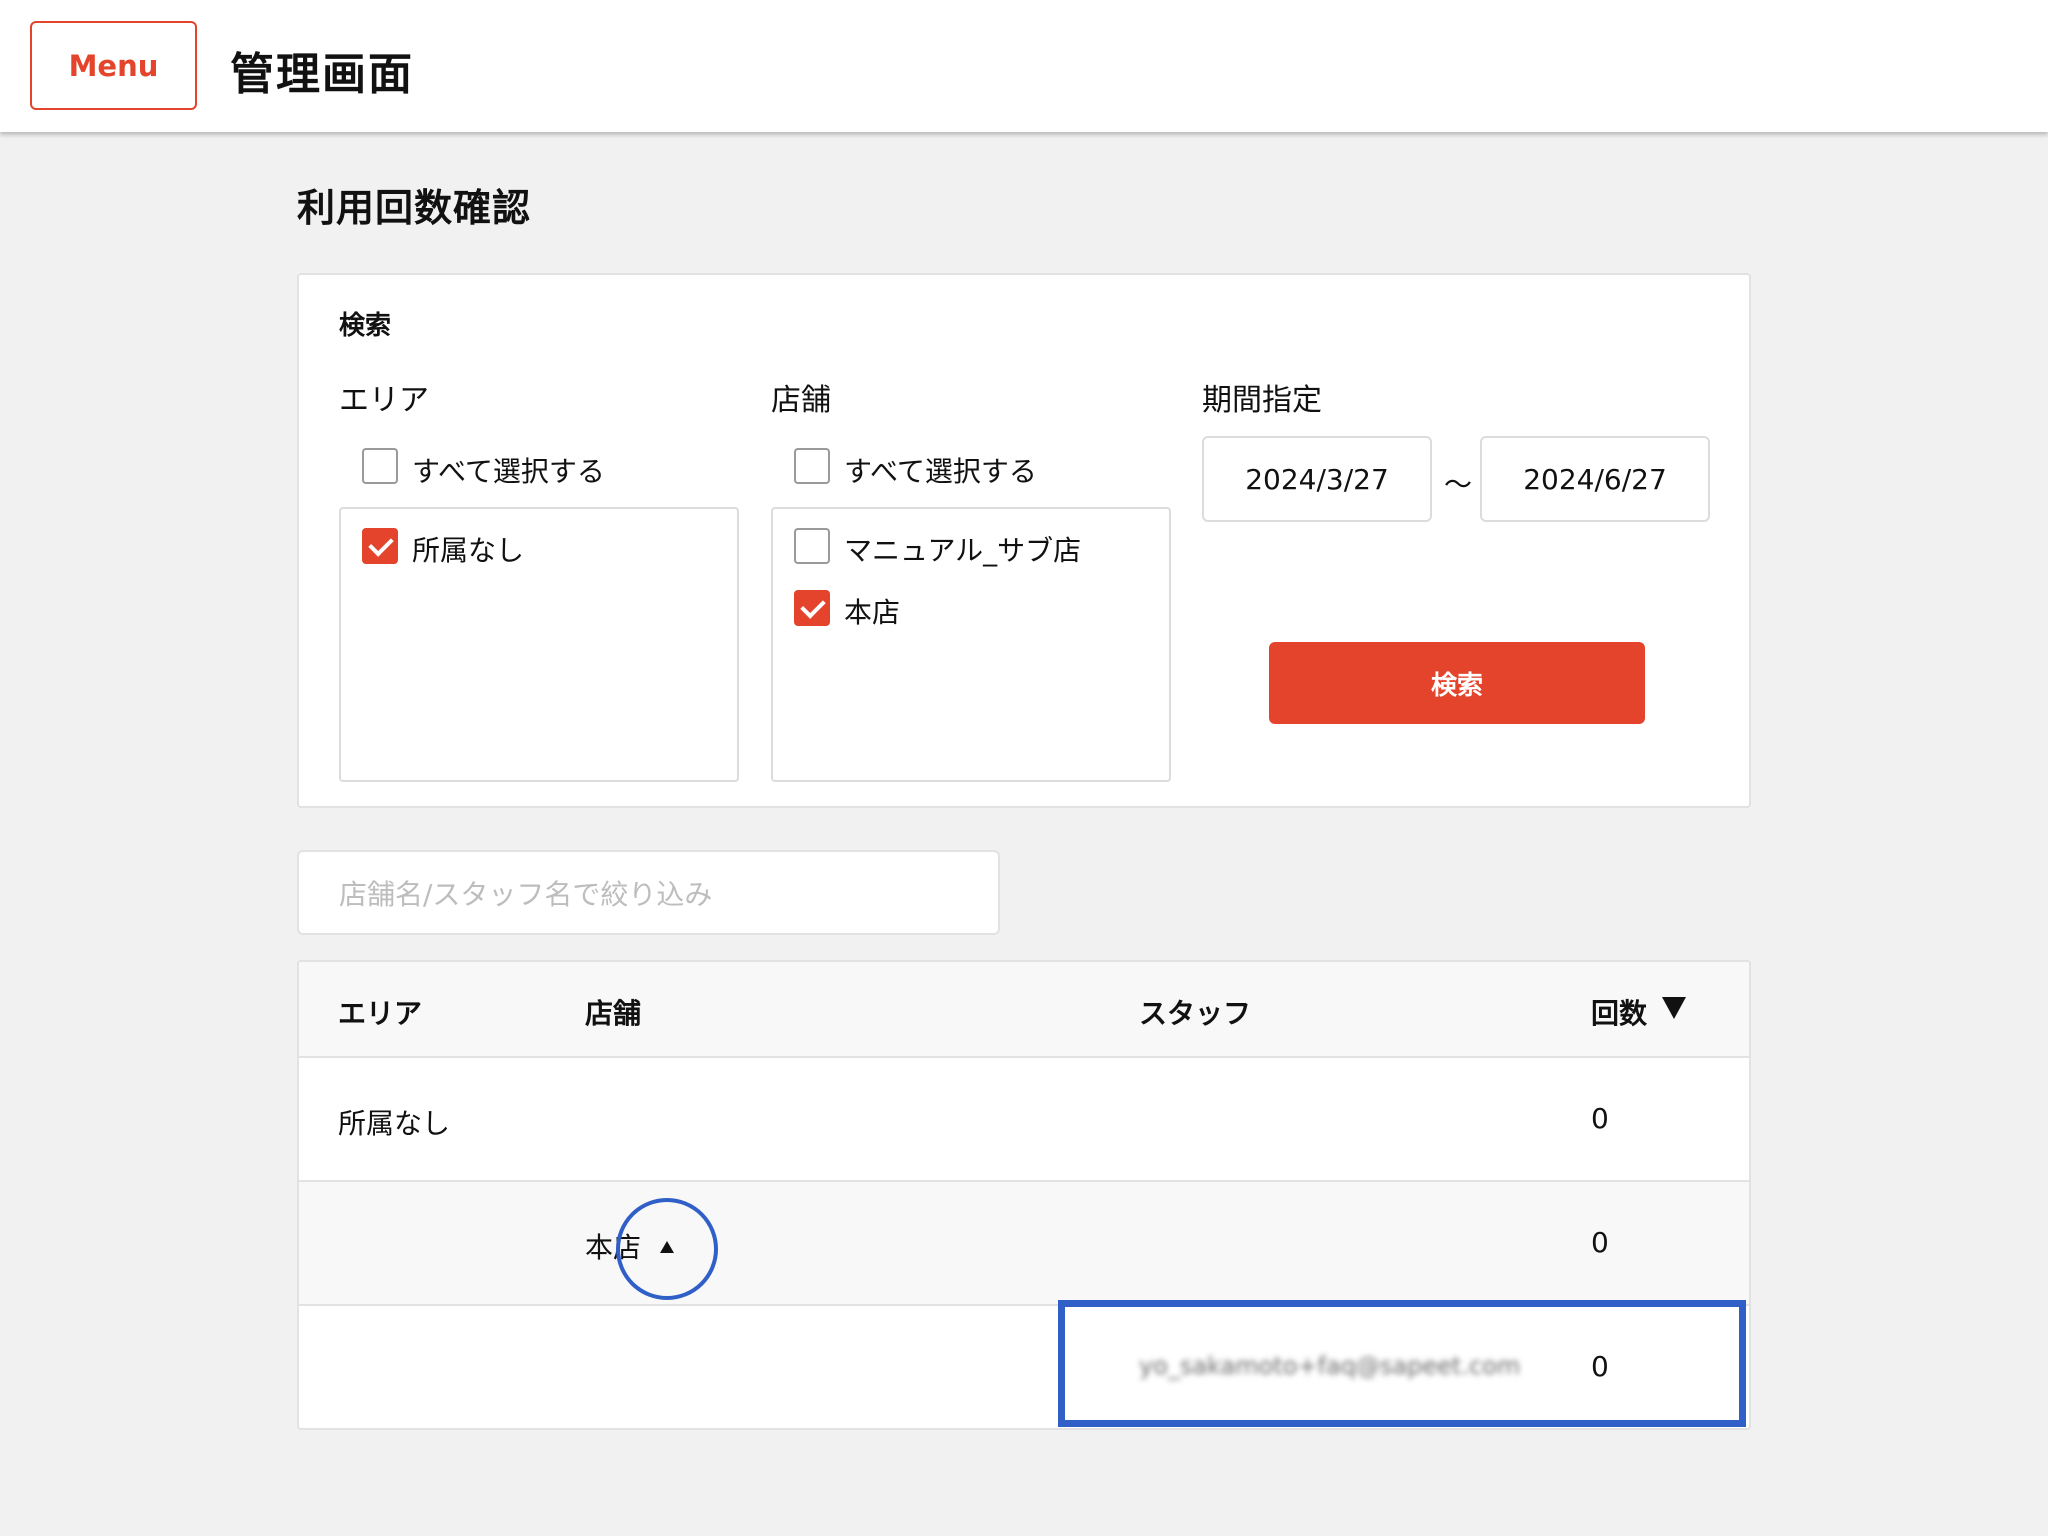 This screenshot has height=1536, width=2048. I want to click on store-list: マニュアル_サブ店 本店, so click(971, 644).